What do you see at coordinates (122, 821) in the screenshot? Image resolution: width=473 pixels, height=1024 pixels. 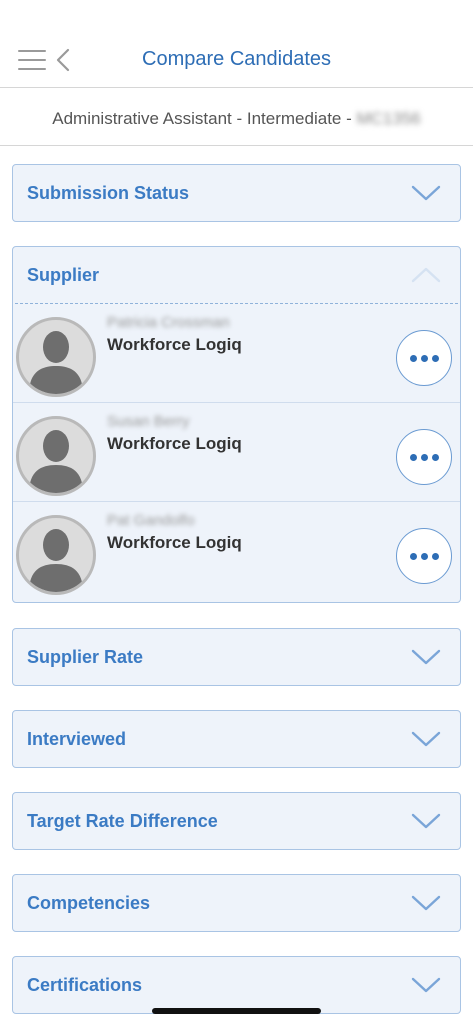 I see `section-title: Target Rate Difference` at bounding box center [122, 821].